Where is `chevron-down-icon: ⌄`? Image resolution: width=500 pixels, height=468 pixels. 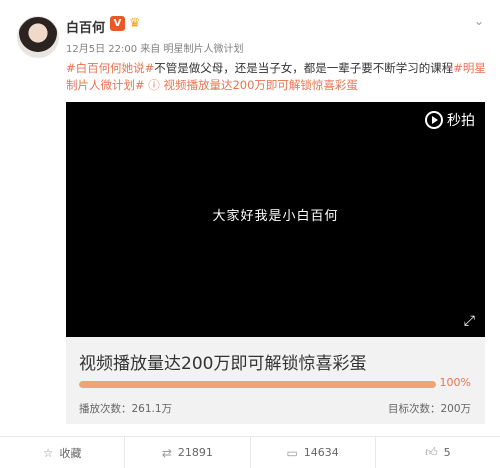
chevron-down-icon: ⌄ is located at coordinates (479, 21).